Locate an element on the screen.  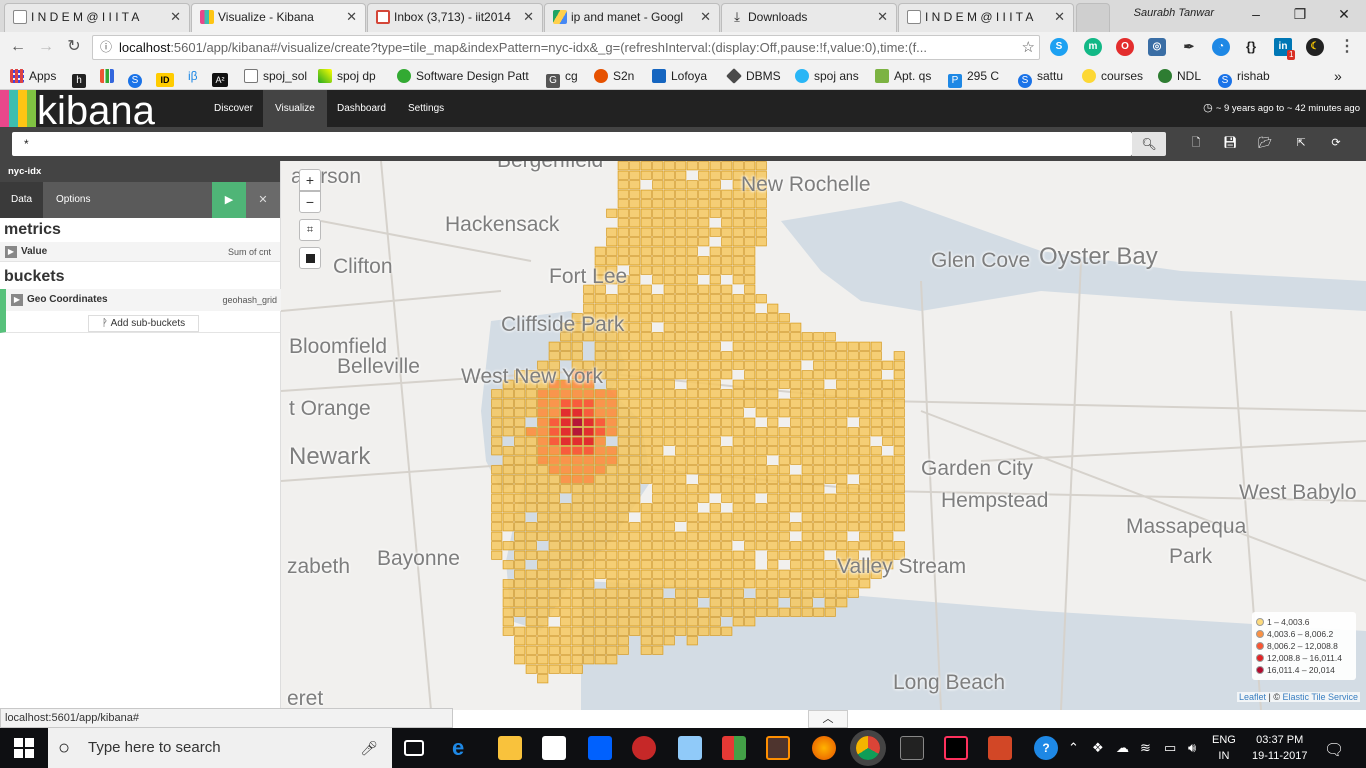
new-tab-button is located at coordinates (1093, 17).